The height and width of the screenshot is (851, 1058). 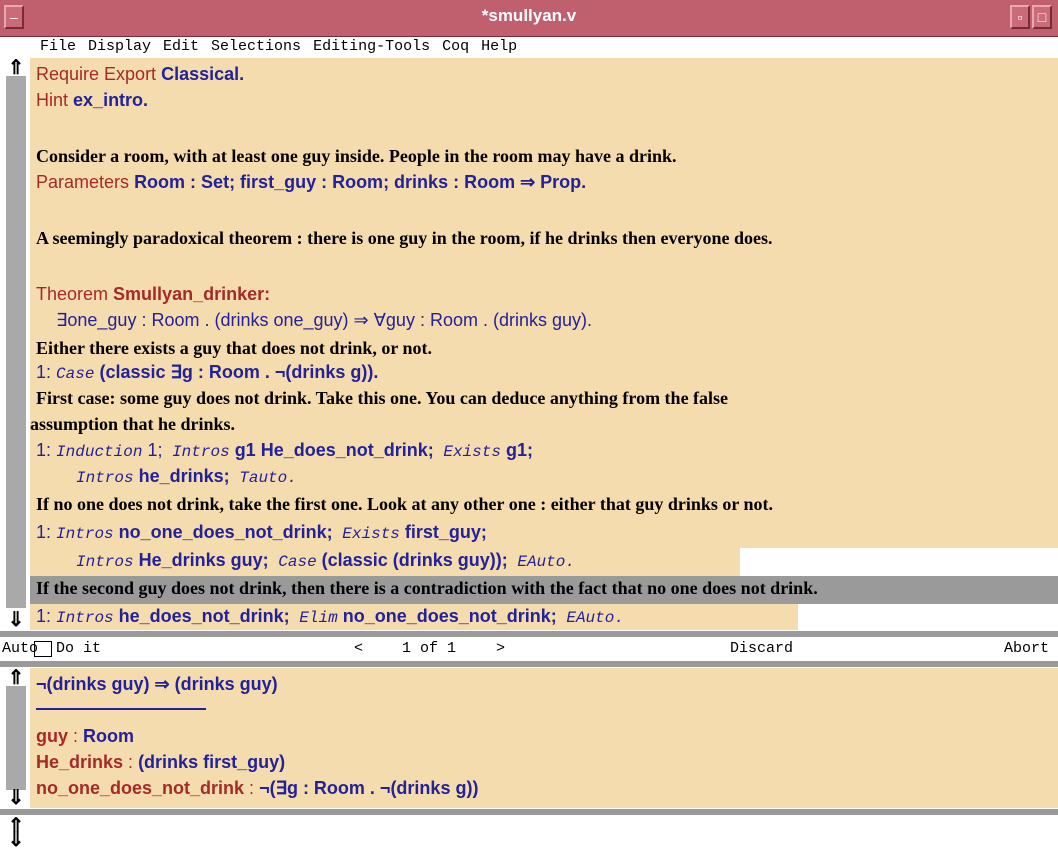 I want to click on bottom-scrollbar: ⇑ ⇓, so click(x=15, y=833).